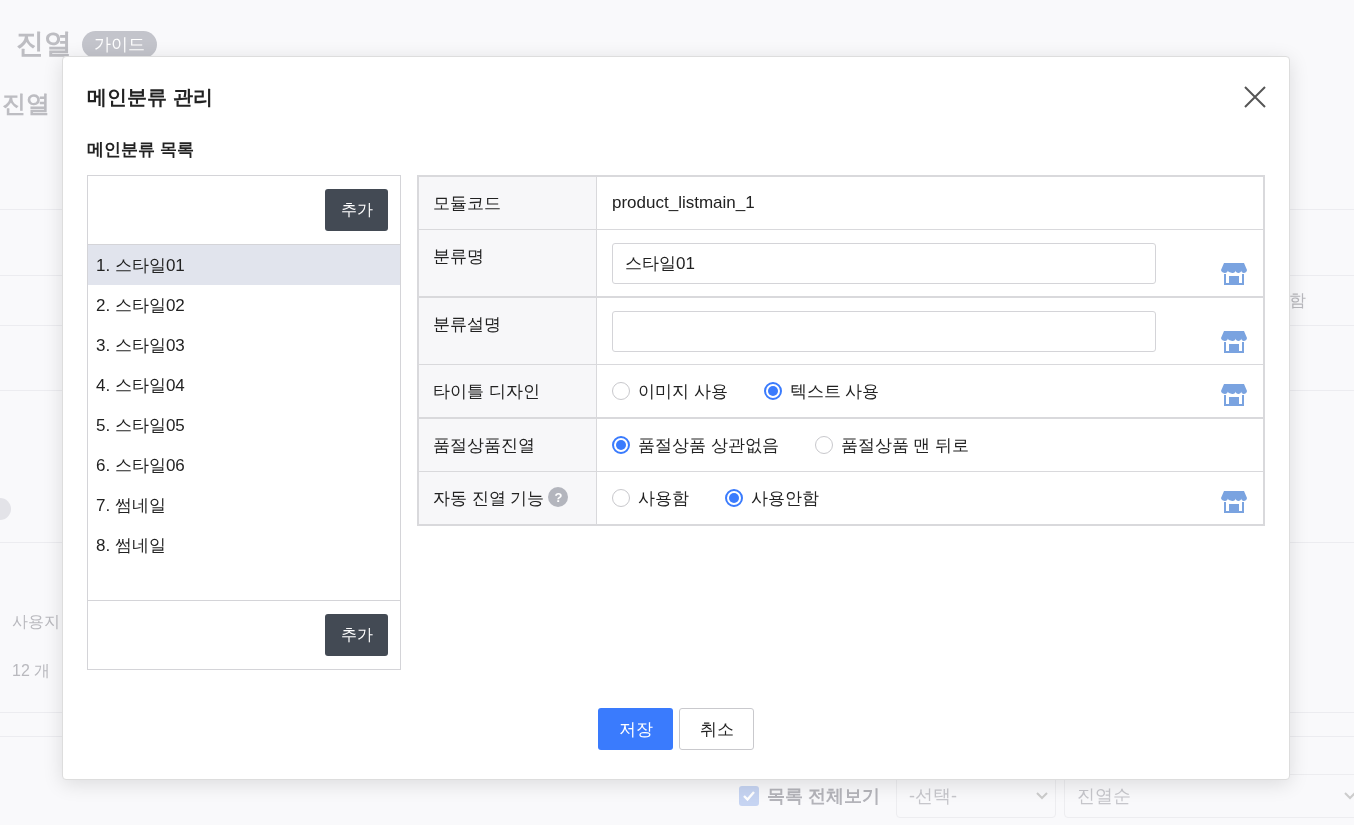 This screenshot has width=1354, height=825. Describe the element at coordinates (821, 391) in the screenshot. I see `radio-option: 텍스트 사용` at that location.